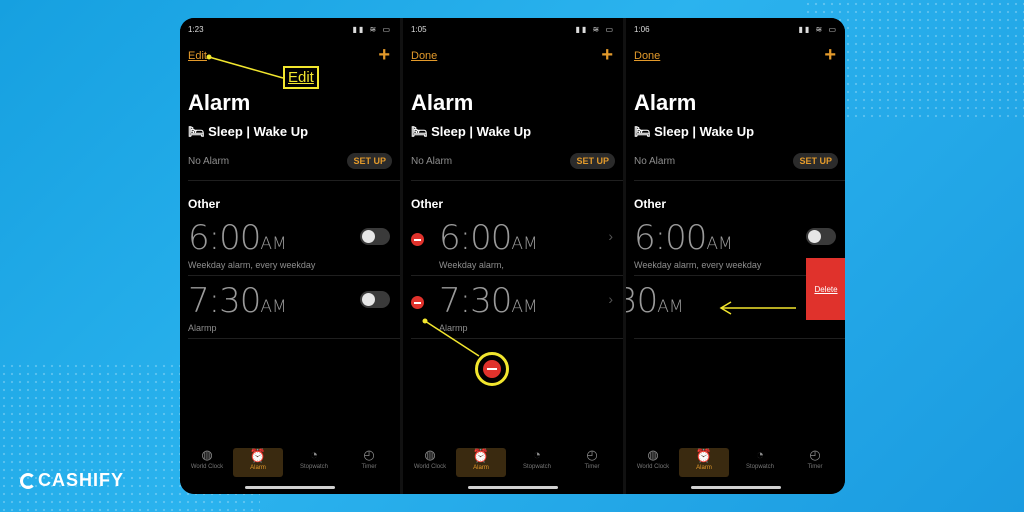 This screenshot has width=1024, height=512. I want to click on delete-minus-callout-icon, so click(492, 369).